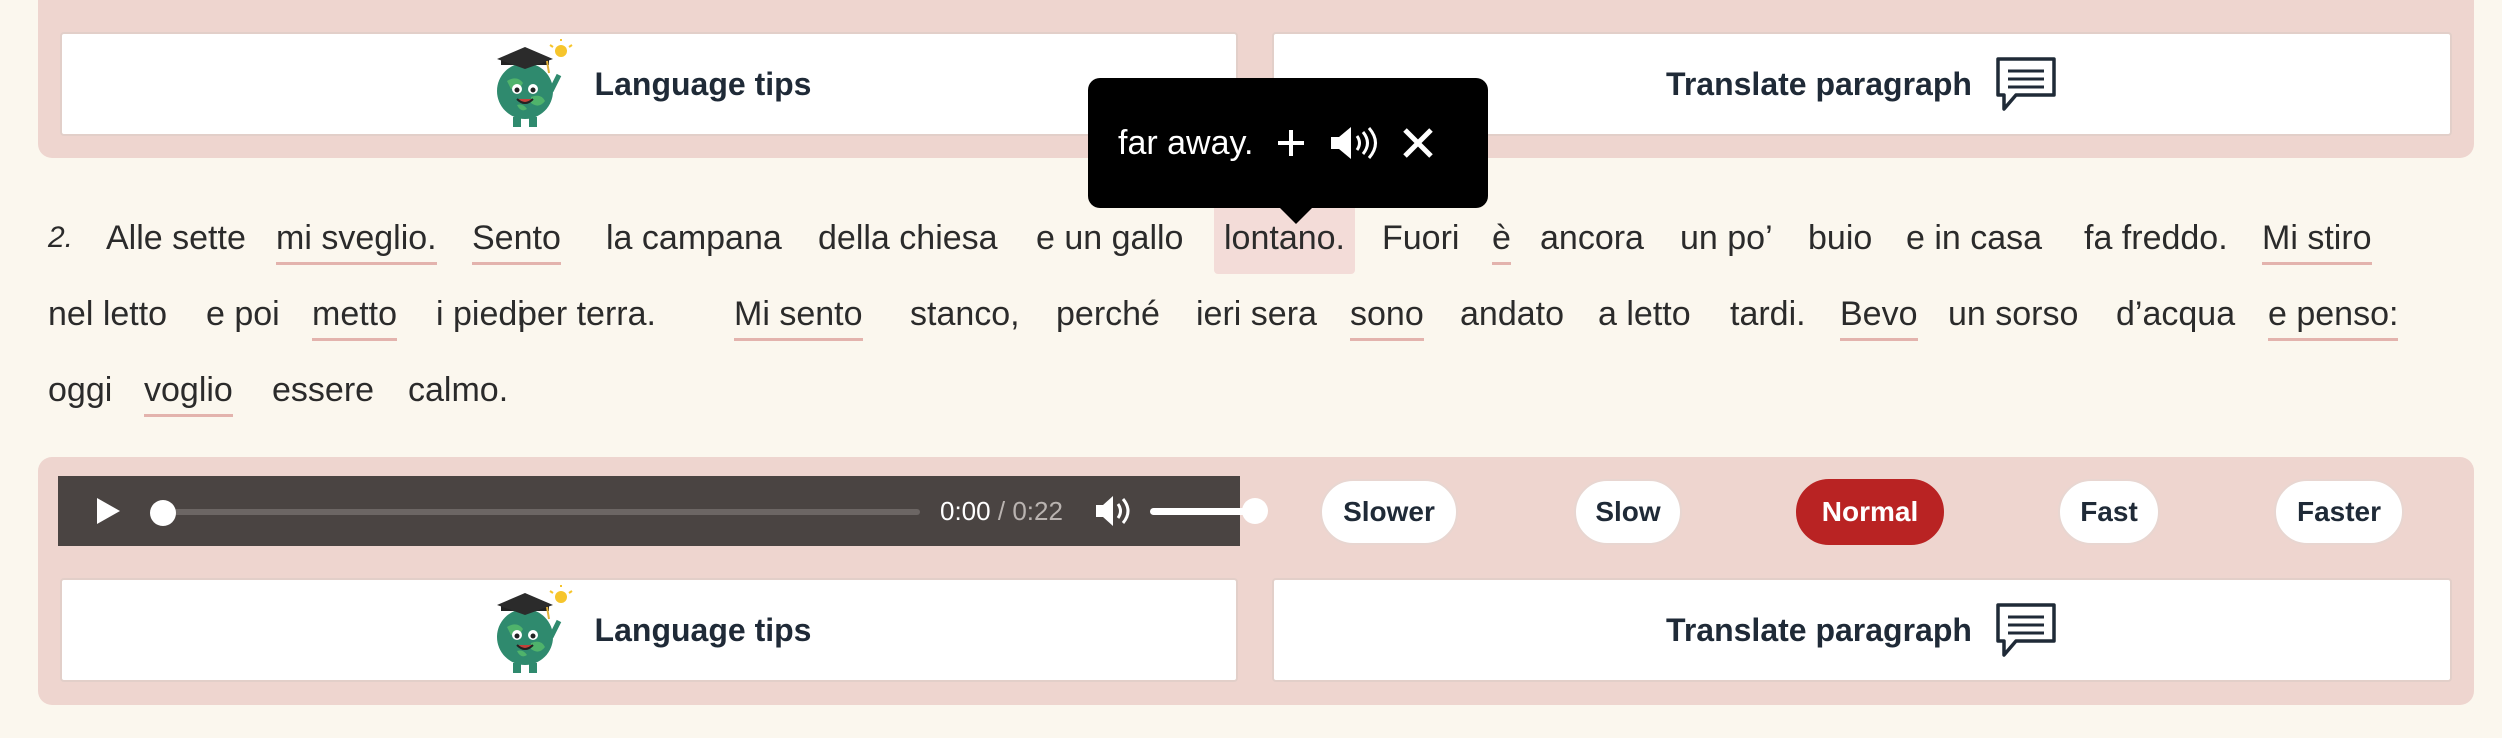  Describe the element at coordinates (2339, 512) in the screenshot. I see `speed-faster-button: Faster` at that location.